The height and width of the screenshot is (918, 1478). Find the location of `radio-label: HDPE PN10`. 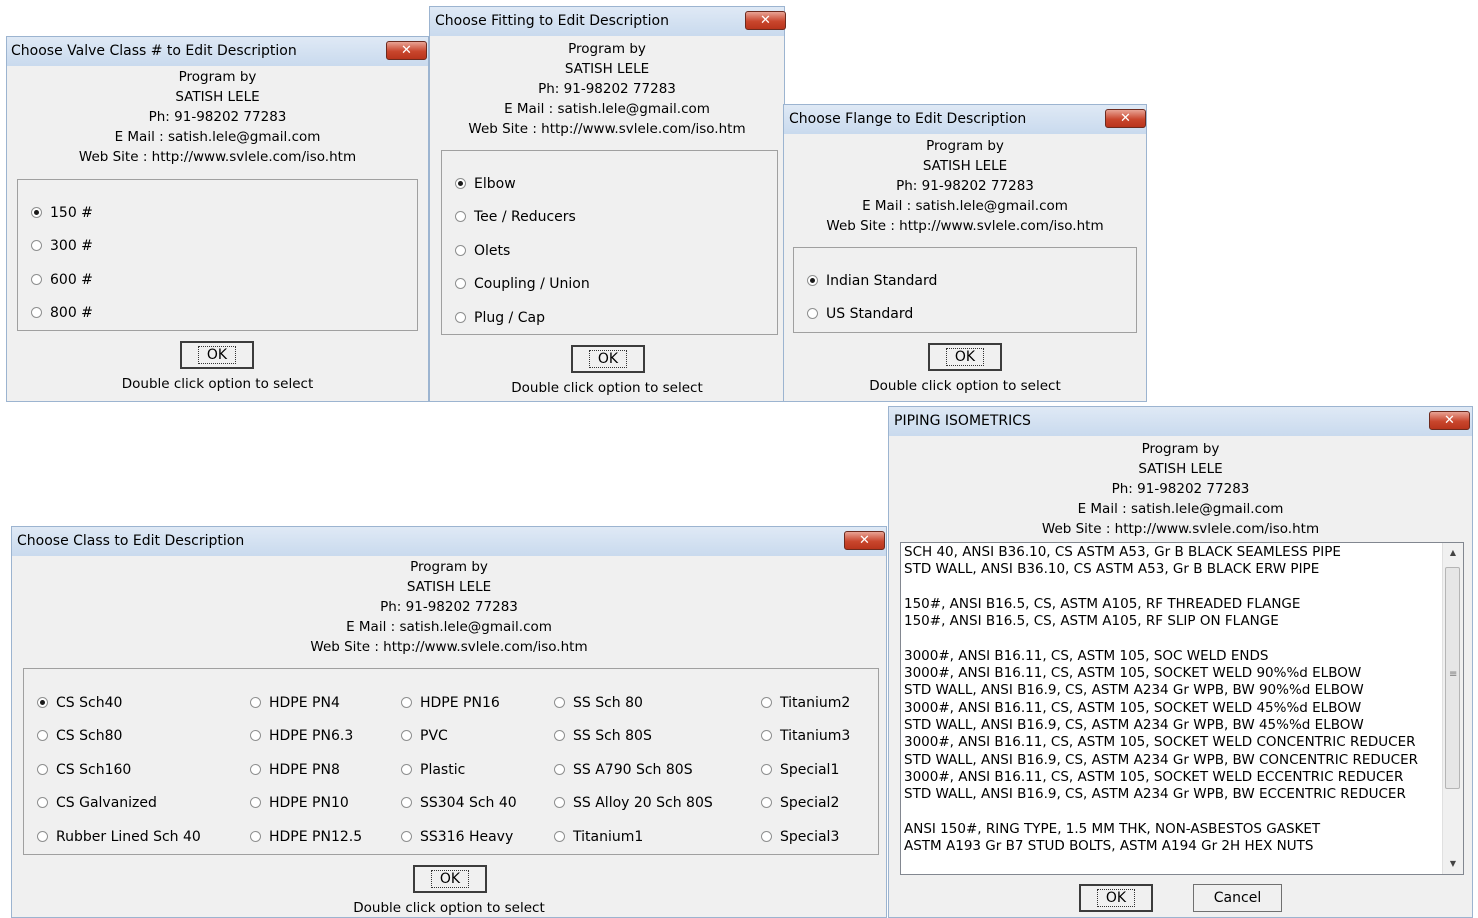

radio-label: HDPE PN10 is located at coordinates (309, 803).